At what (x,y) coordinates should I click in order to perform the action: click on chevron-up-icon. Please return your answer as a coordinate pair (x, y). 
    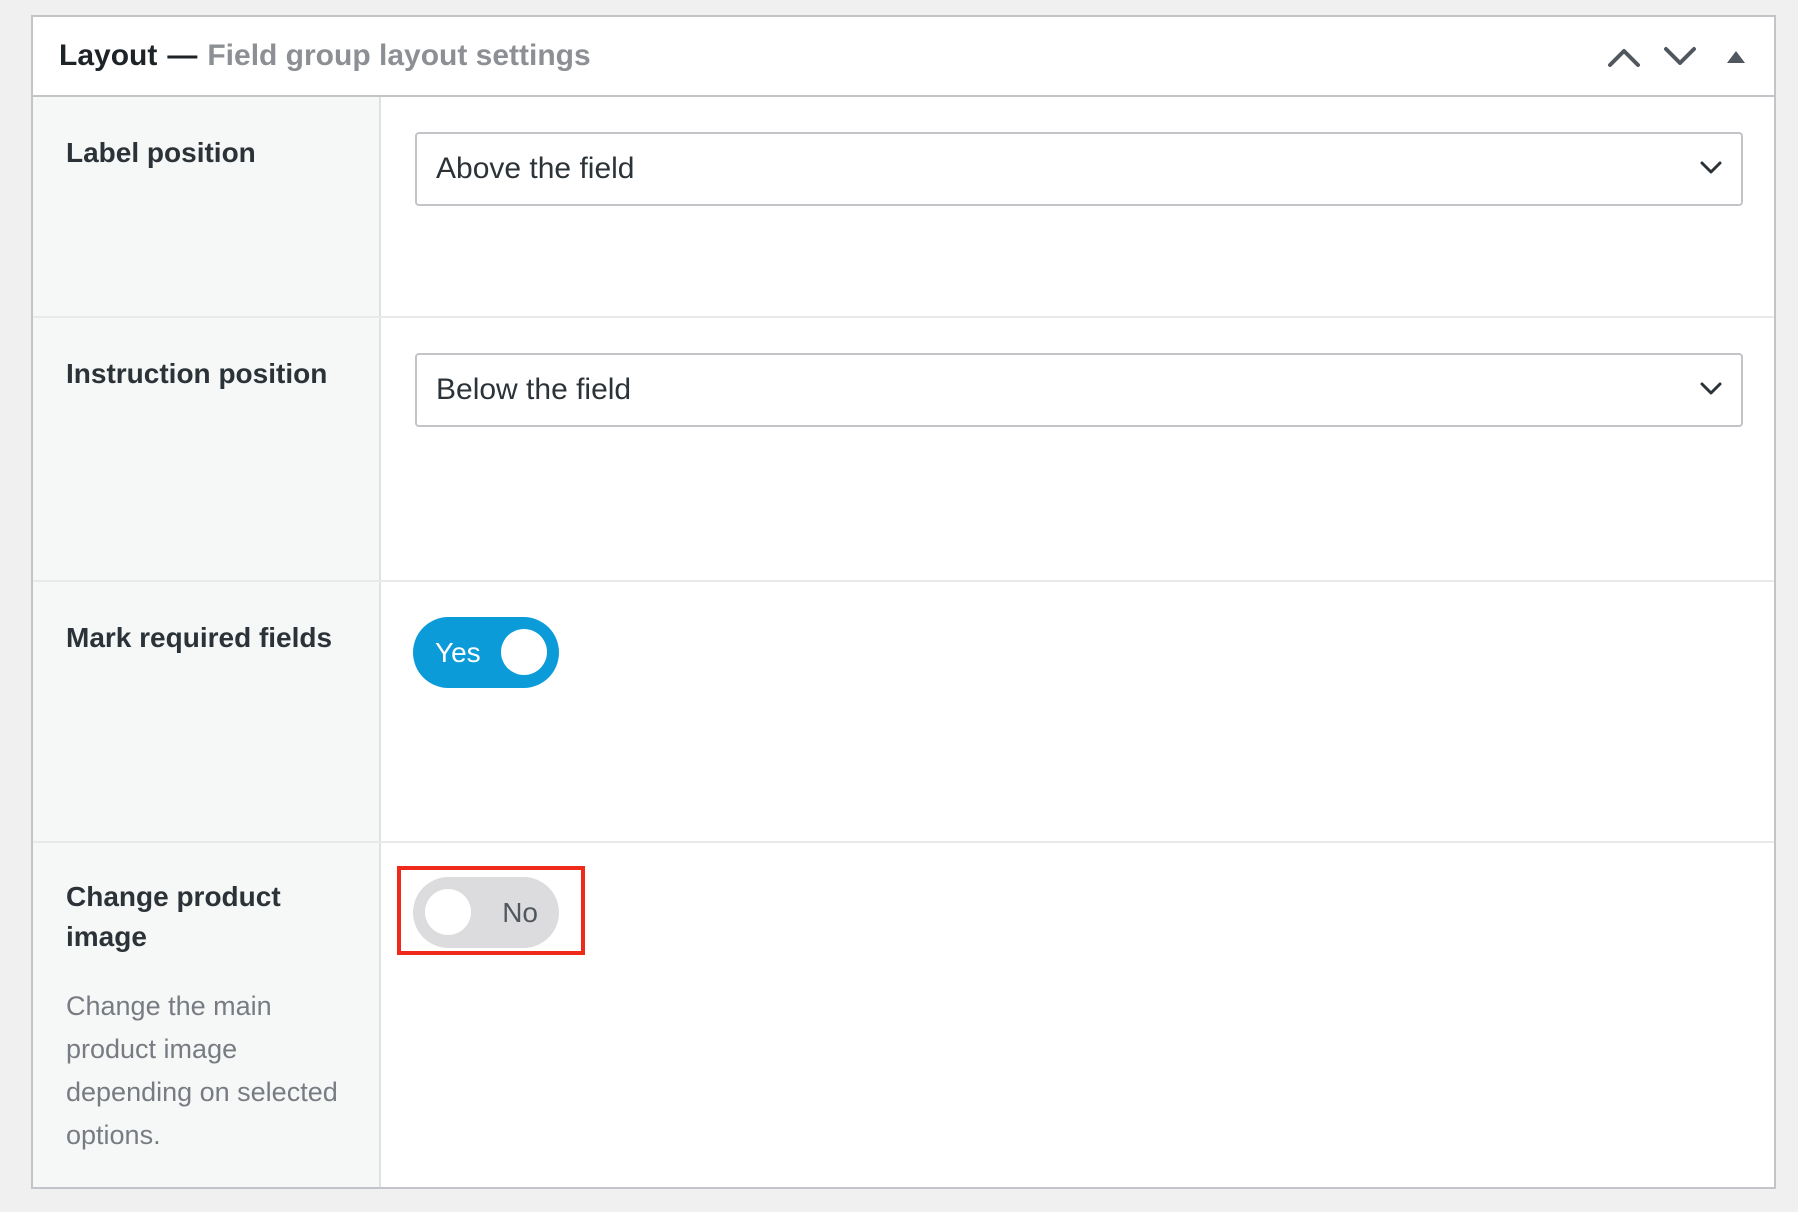
    Looking at the image, I should click on (1624, 58).